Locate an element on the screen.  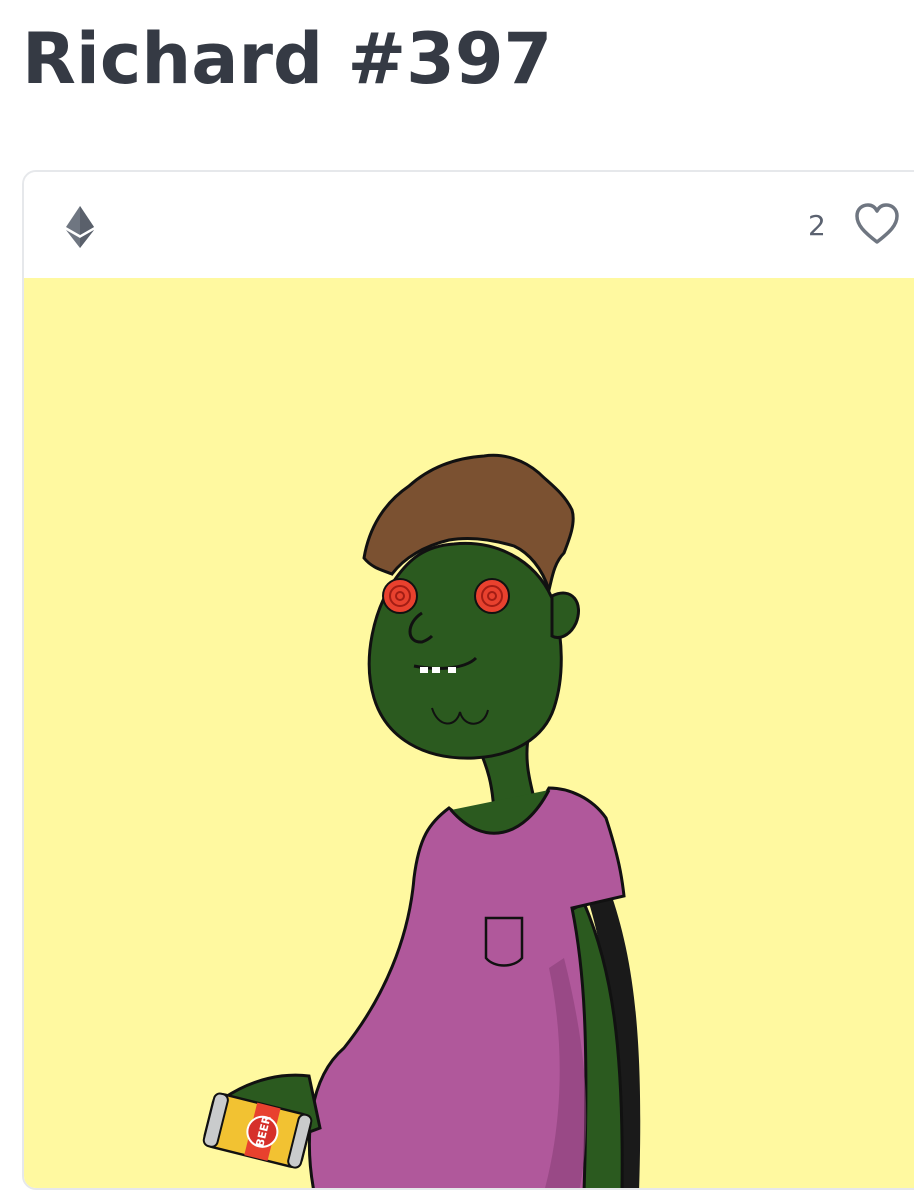
like-count: 2 is located at coordinates (817, 225).